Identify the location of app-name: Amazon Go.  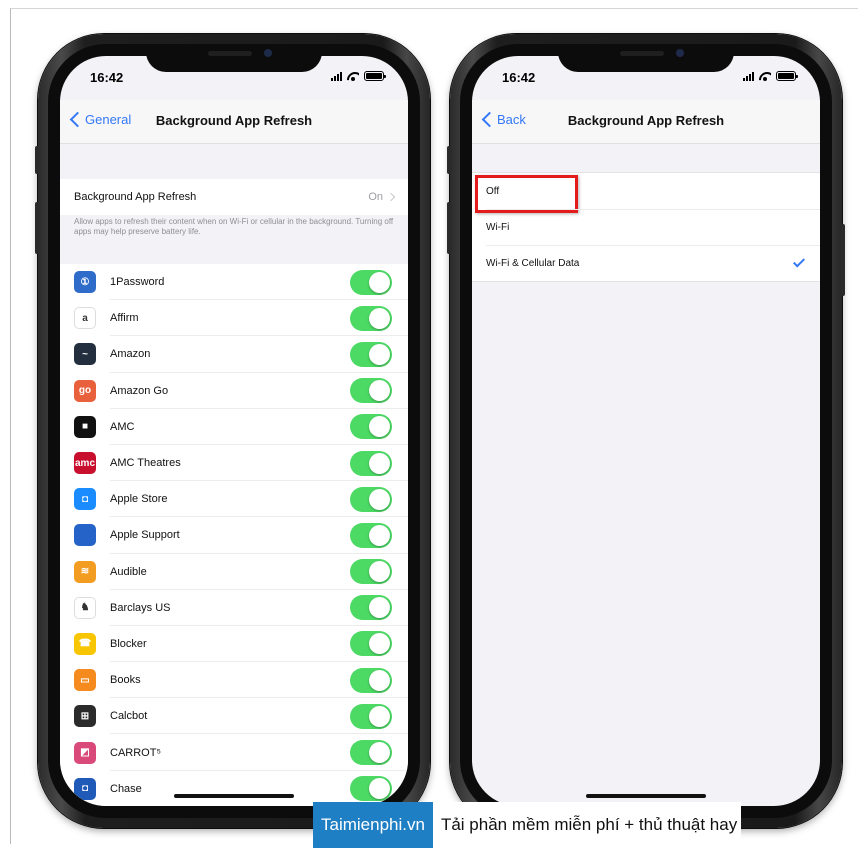
(139, 390).